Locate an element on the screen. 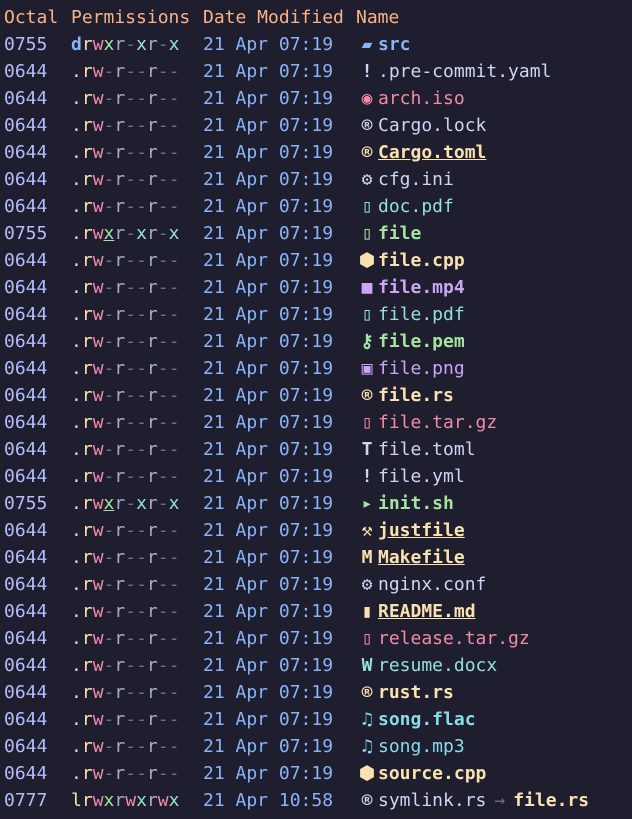 The height and width of the screenshot is (819, 632). file-name: .pre-commit.yaml is located at coordinates (464, 71).